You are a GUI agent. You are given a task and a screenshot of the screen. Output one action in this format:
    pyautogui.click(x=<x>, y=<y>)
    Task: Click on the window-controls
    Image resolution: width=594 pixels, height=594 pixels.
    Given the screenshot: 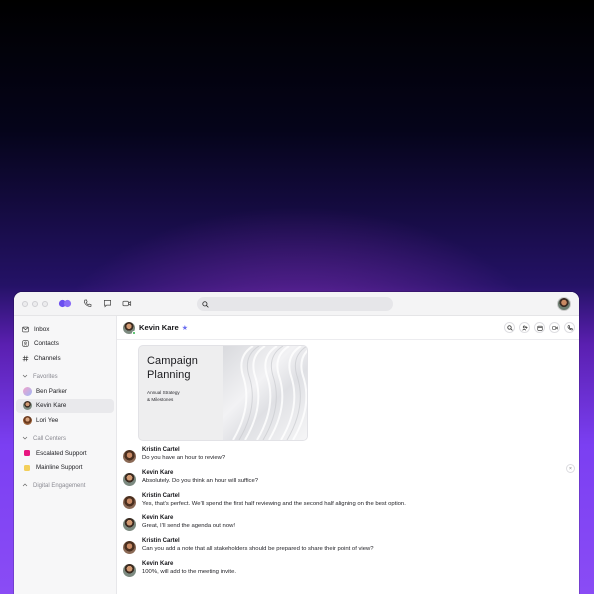 What is the action you would take?
    pyautogui.click(x=35, y=303)
    